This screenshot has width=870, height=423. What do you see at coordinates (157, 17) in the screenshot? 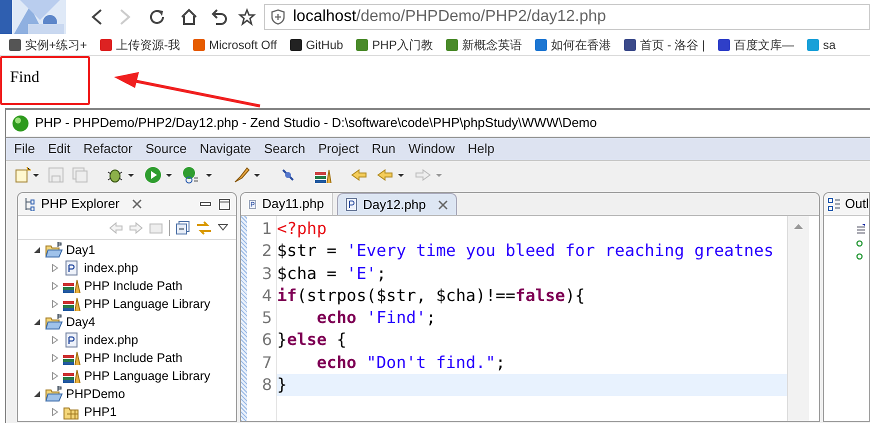
I see `reload-icon` at bounding box center [157, 17].